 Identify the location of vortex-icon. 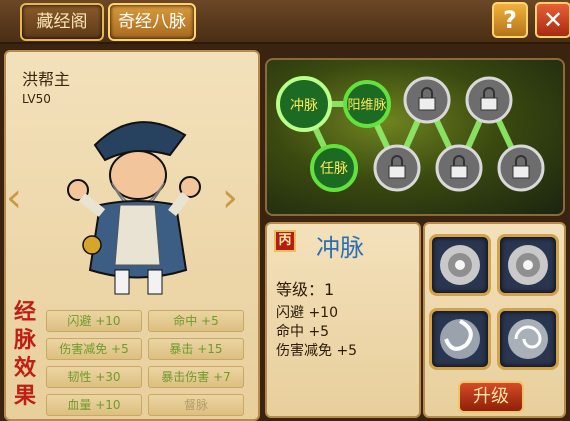
(460, 339).